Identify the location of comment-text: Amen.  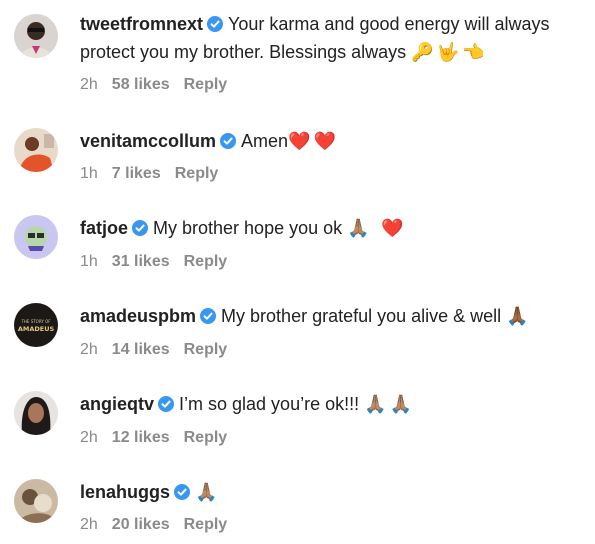
(265, 141).